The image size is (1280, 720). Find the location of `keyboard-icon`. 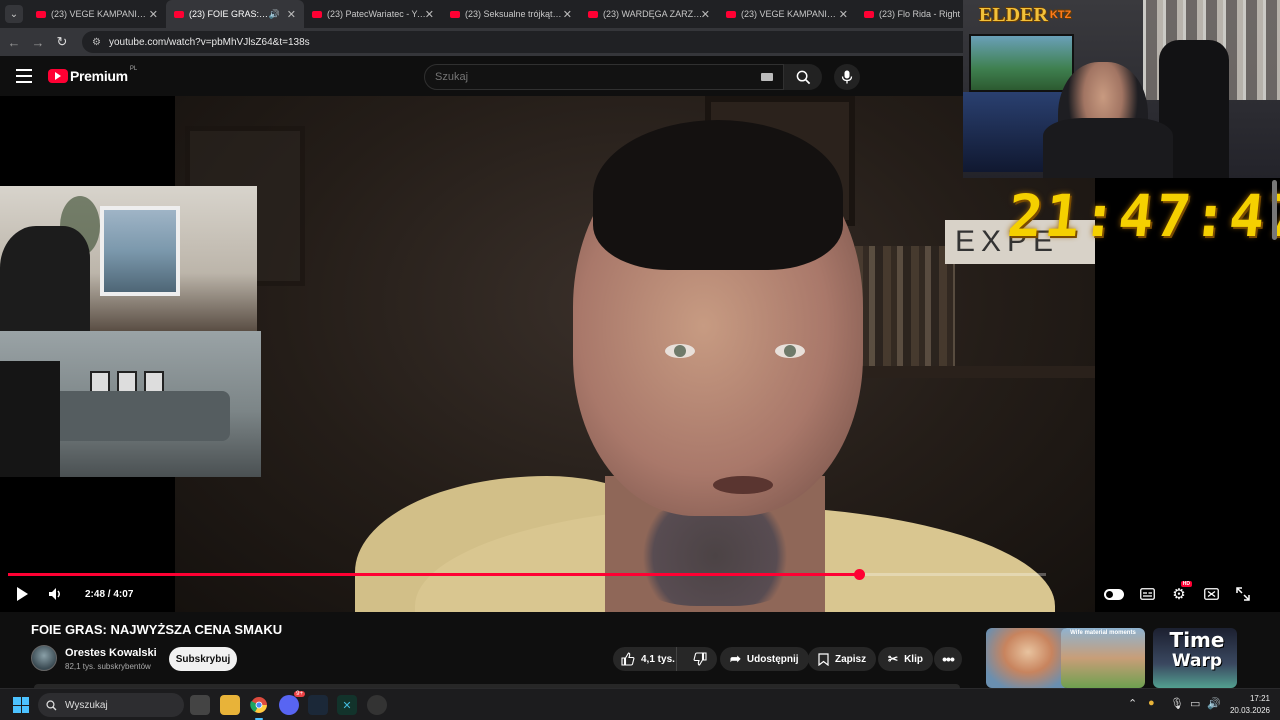

keyboard-icon is located at coordinates (767, 77).